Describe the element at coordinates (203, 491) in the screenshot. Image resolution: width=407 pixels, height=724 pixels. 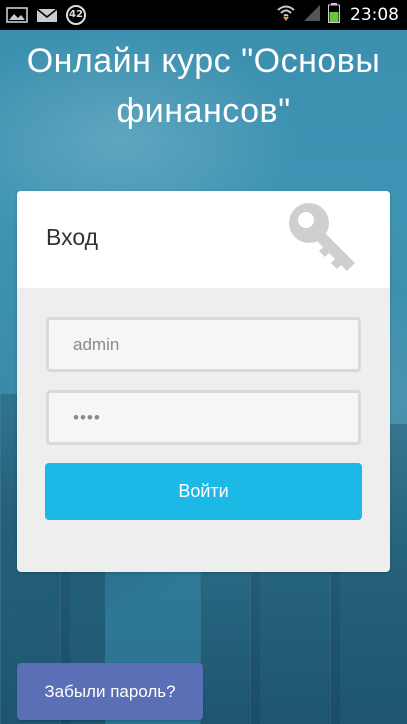
I see `login-button: Войти` at that location.